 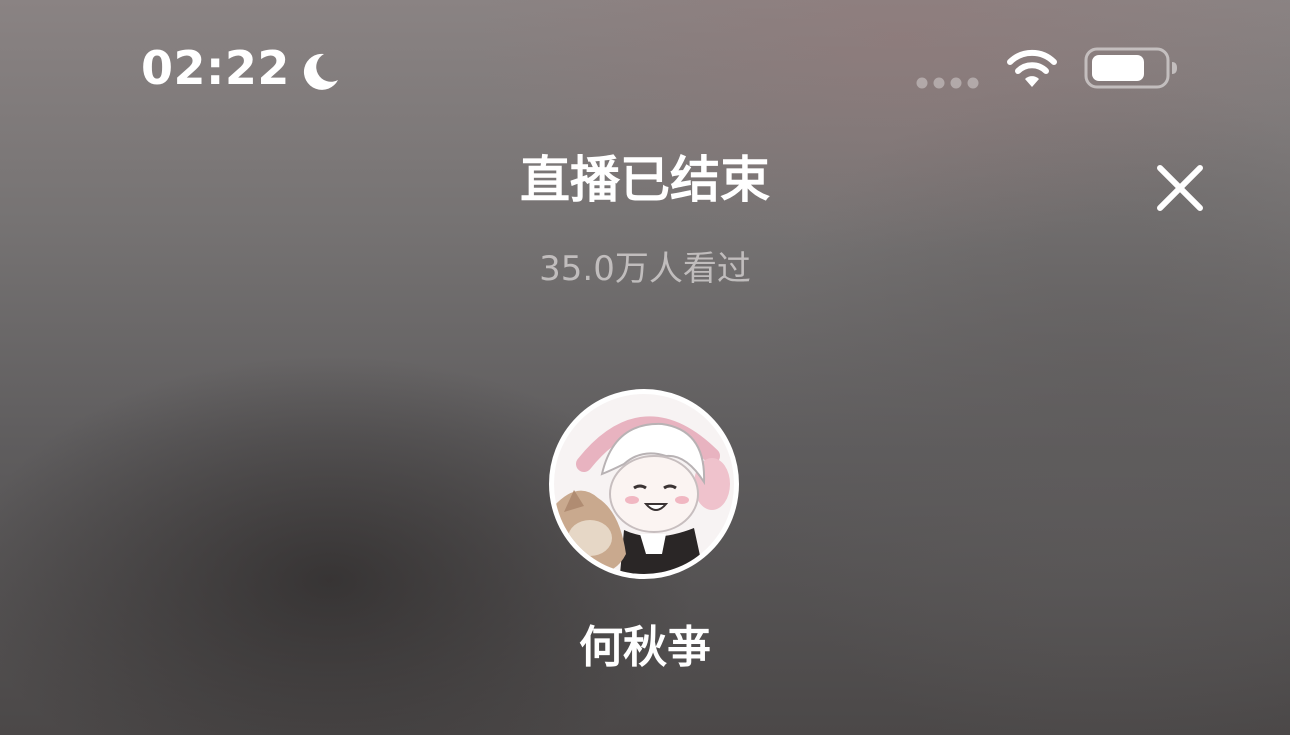 What do you see at coordinates (215, 68) in the screenshot?
I see `status-bar-time: 02:22` at bounding box center [215, 68].